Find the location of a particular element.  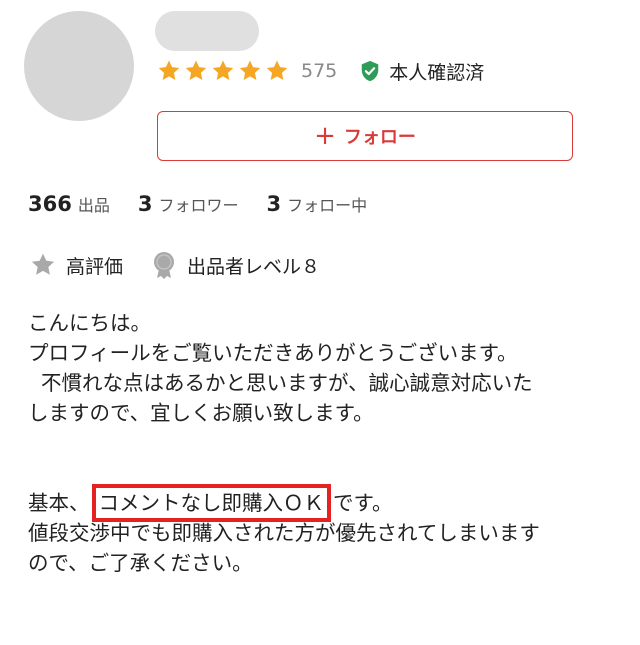

rating-count: 575 is located at coordinates (319, 71).